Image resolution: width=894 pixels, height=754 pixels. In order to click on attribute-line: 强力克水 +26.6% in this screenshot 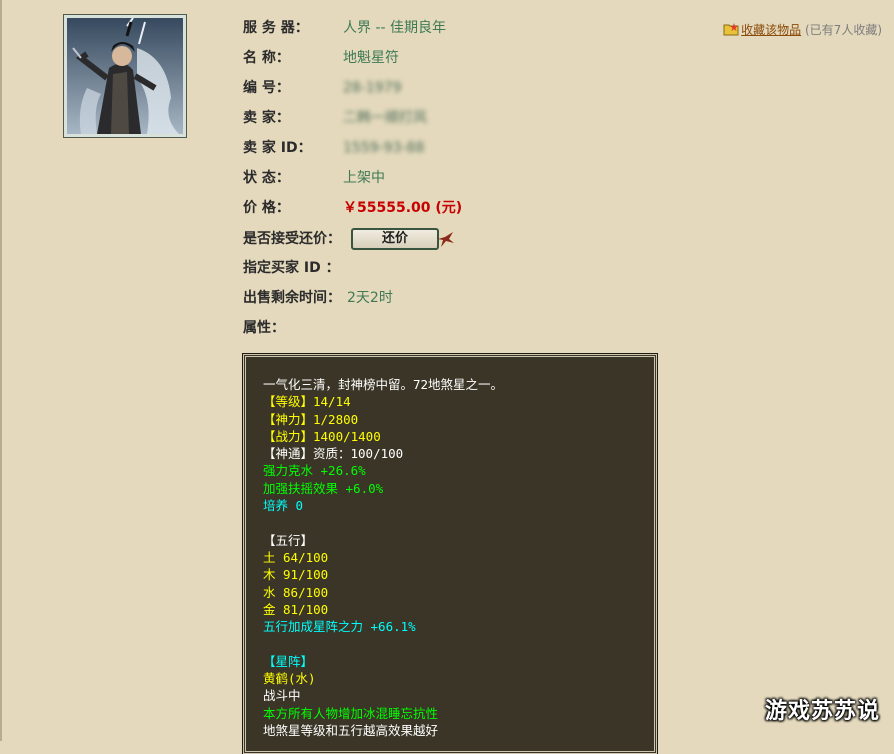, I will do `click(314, 471)`.